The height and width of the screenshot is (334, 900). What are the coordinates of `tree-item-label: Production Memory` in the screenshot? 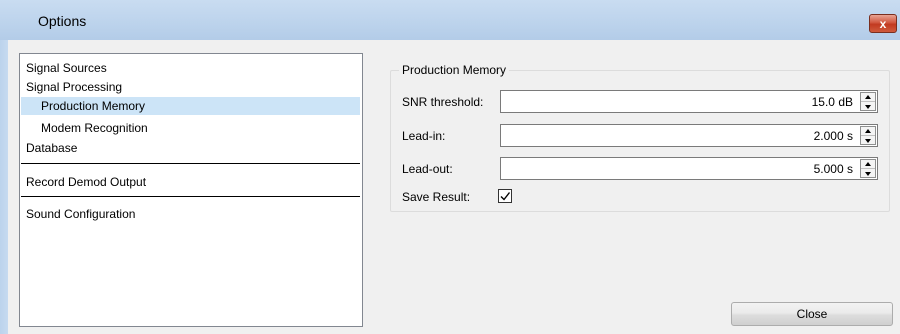 It's located at (93, 106).